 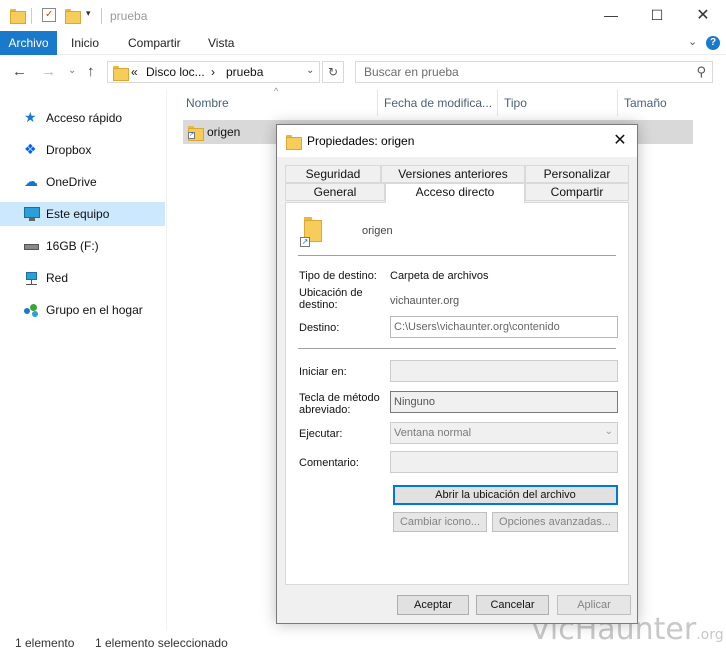 What do you see at coordinates (28, 43) in the screenshot?
I see `tab-archivo: Archivo` at bounding box center [28, 43].